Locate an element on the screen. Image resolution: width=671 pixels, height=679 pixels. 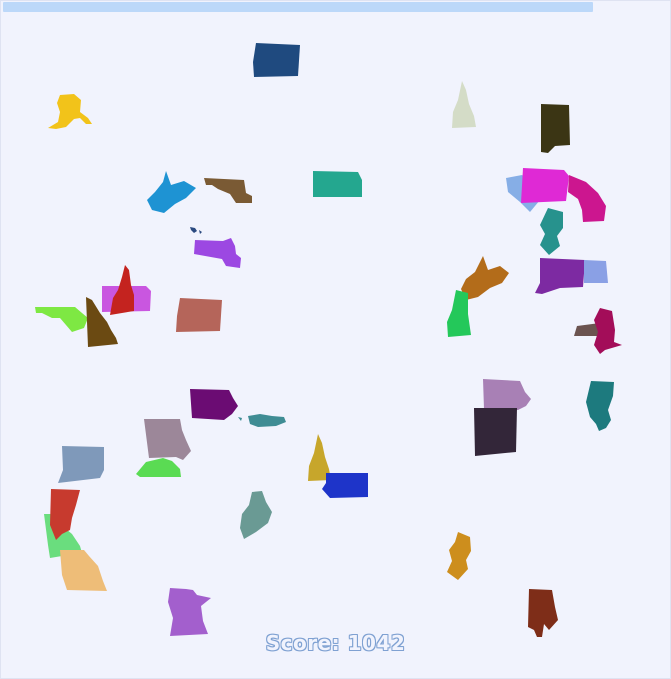
iowa-piece is located at coordinates (214, 404).